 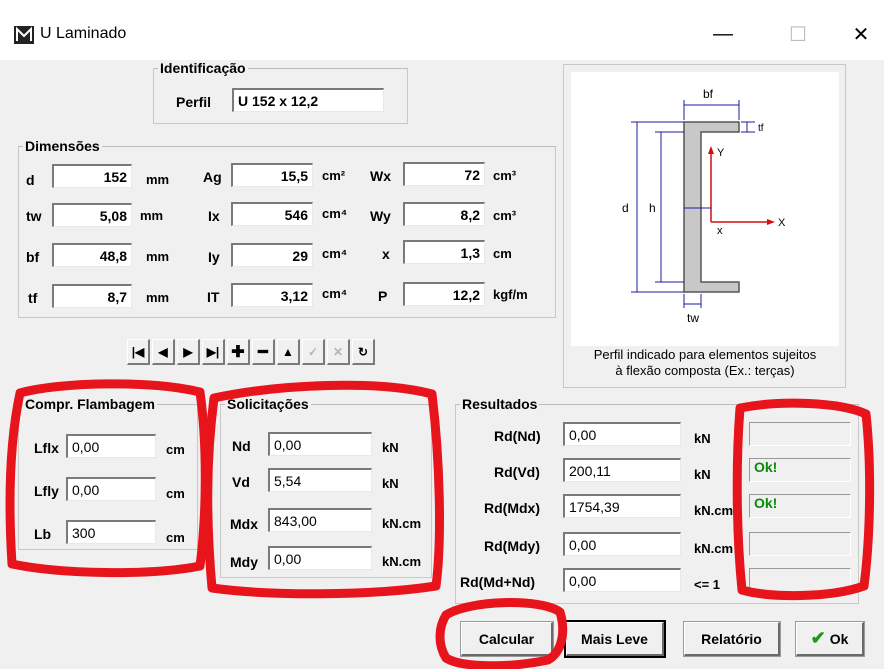 I want to click on nav-refresh-button: ↻, so click(x=363, y=352).